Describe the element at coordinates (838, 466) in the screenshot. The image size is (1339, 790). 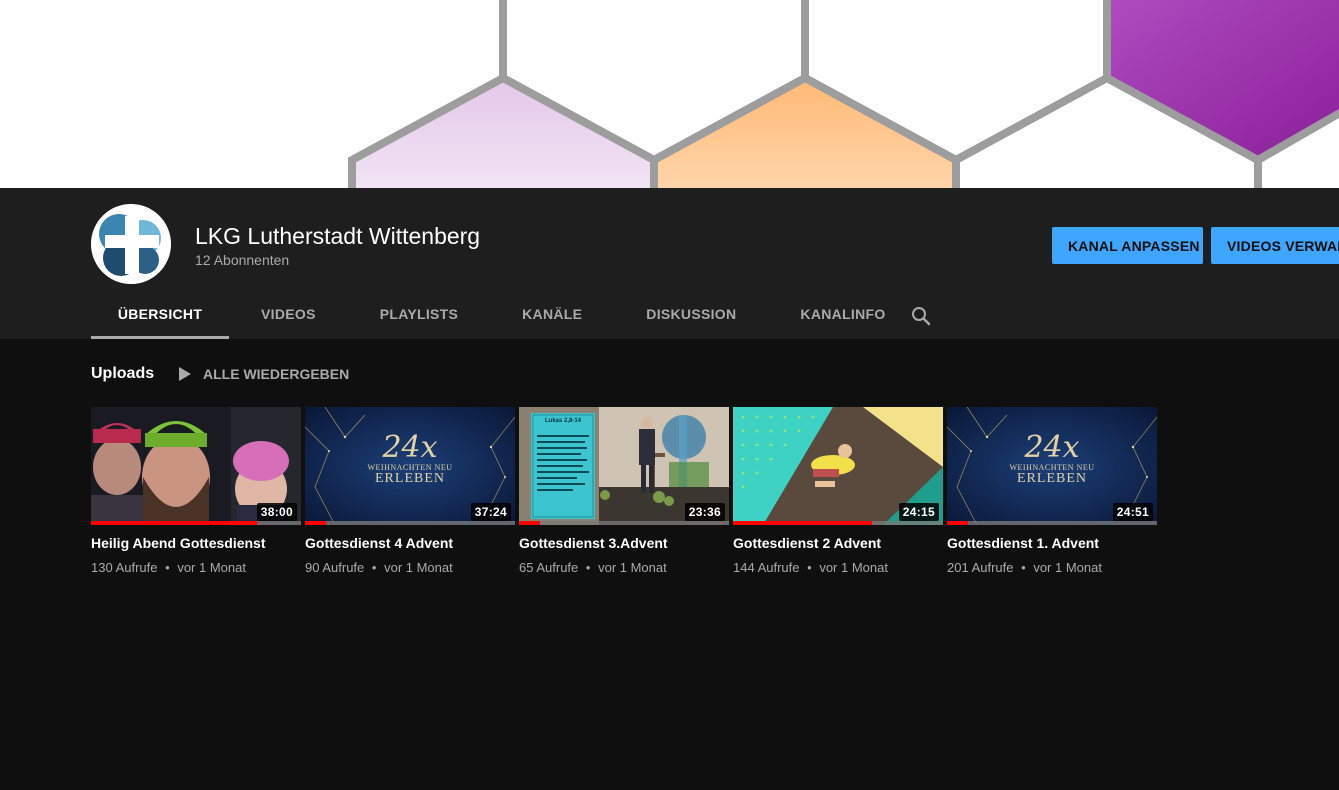
I see `video-thumbnail: 24:15` at that location.